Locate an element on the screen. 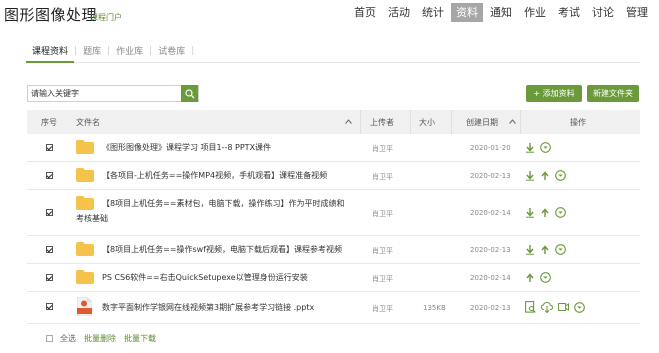  table-header: 序号 文件名 上传者 大小 创建日期 操作 is located at coordinates (333, 122).